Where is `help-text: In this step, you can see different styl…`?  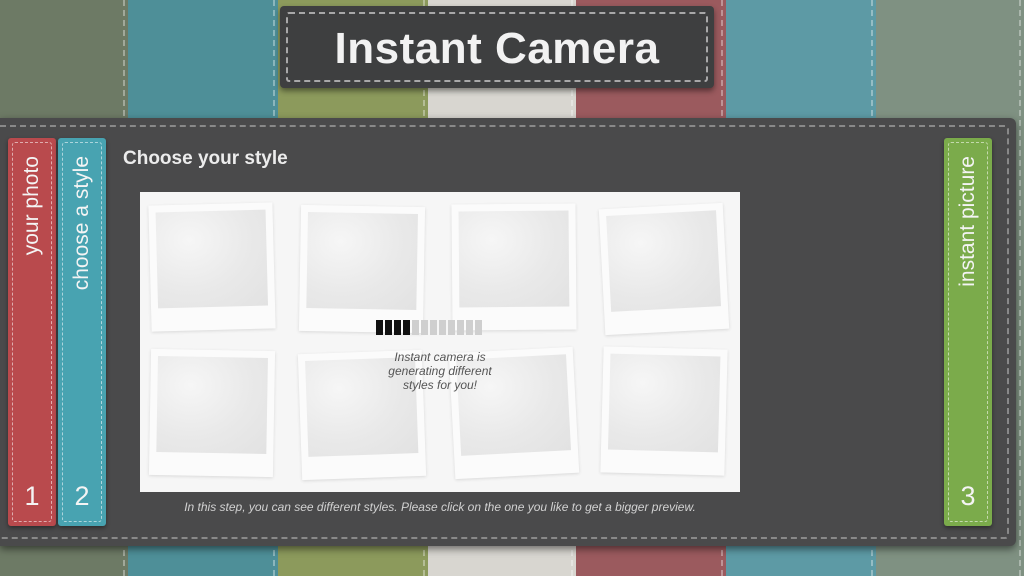 help-text: In this step, you can see different styl… is located at coordinates (440, 507).